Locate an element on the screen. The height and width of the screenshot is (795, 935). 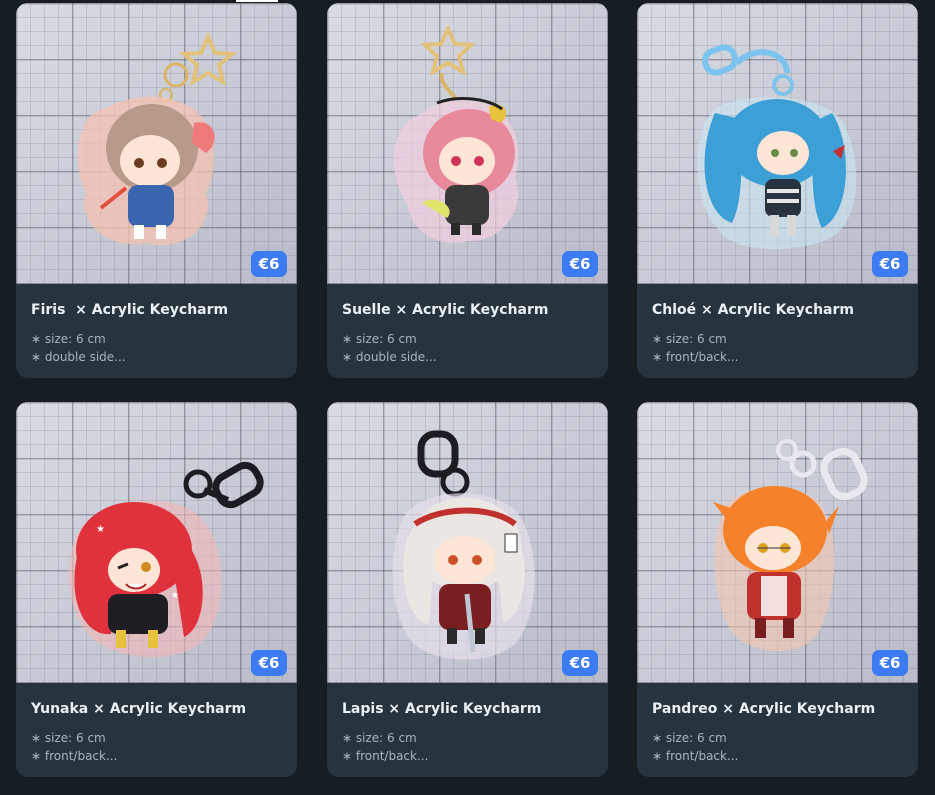
product-title: Suelle × Acrylic Keycharm is located at coordinates (445, 310).